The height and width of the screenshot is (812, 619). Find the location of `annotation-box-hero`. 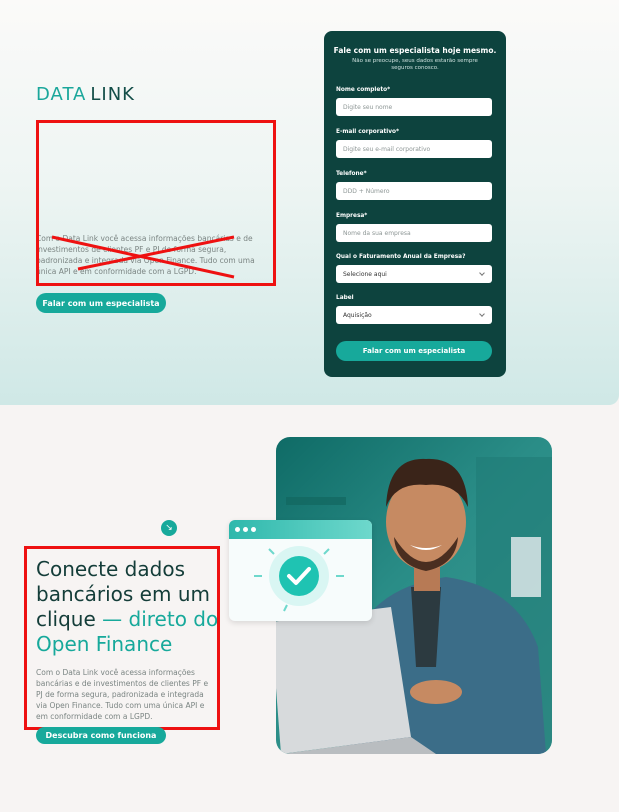

annotation-box-hero is located at coordinates (156, 203).